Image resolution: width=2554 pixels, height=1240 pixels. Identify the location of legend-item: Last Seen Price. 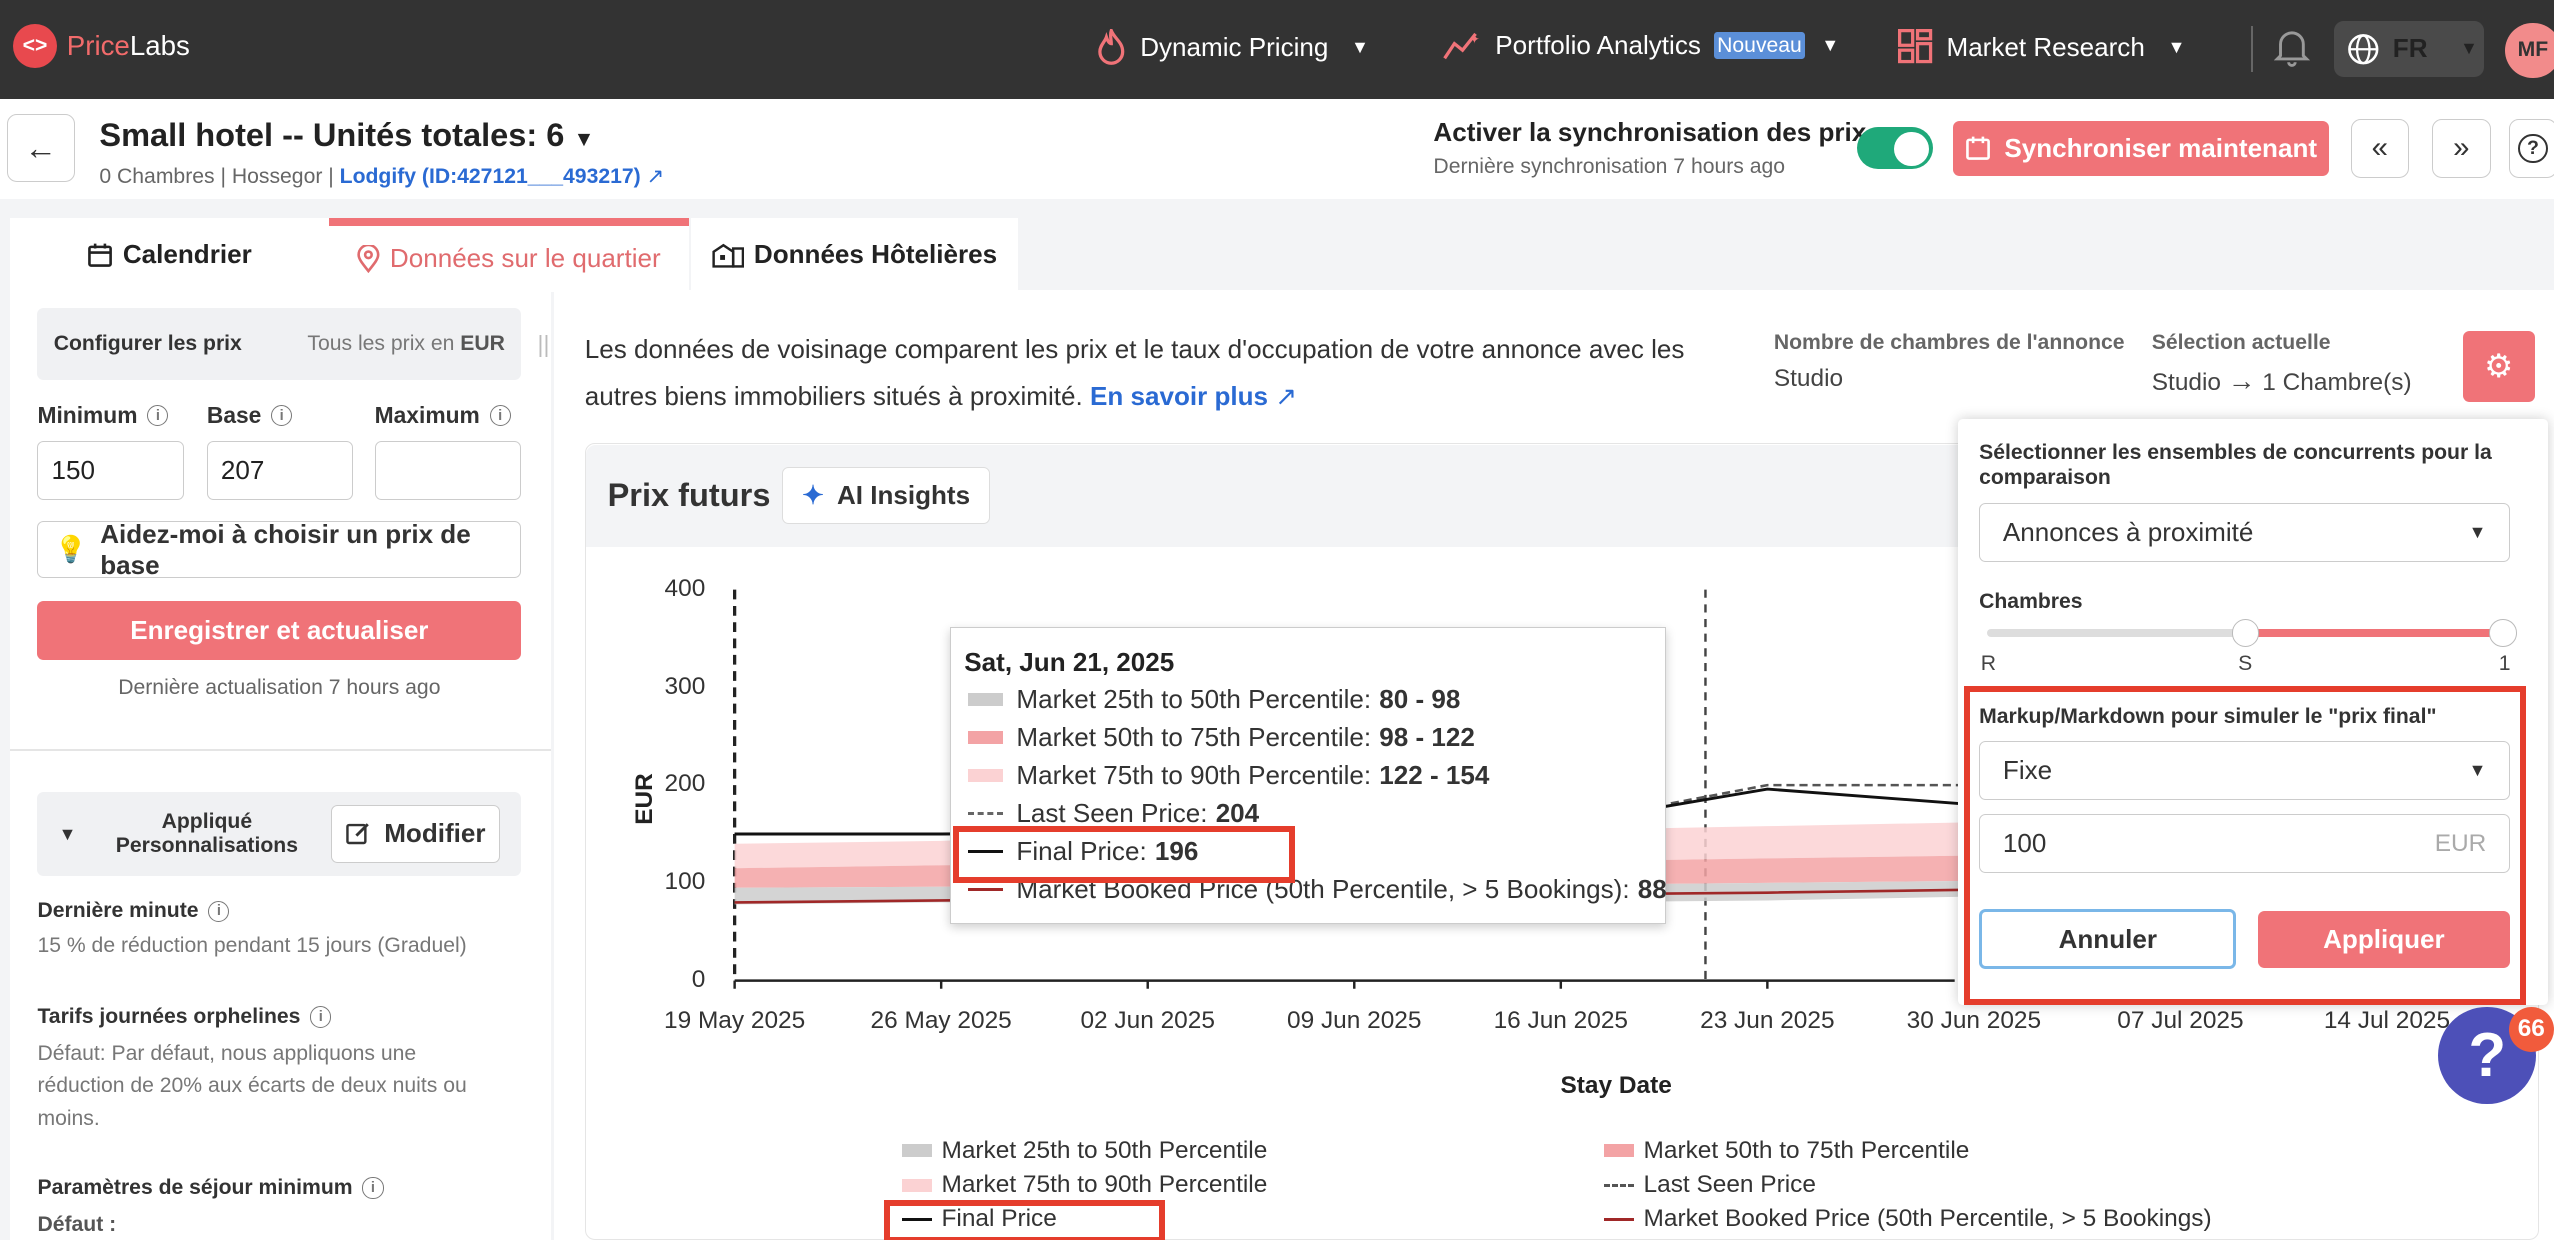
(1710, 1185).